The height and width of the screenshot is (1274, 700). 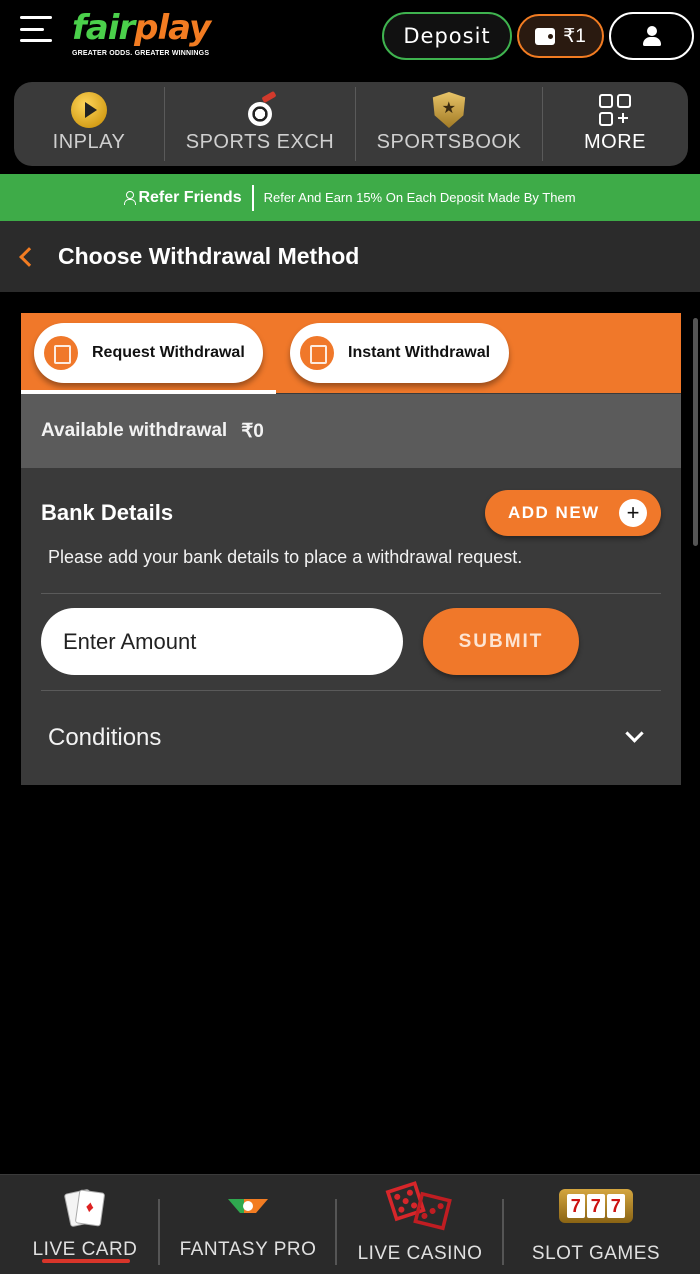 I want to click on topnav-item-sportsbook: SPORTSBOOK, so click(x=449, y=124).